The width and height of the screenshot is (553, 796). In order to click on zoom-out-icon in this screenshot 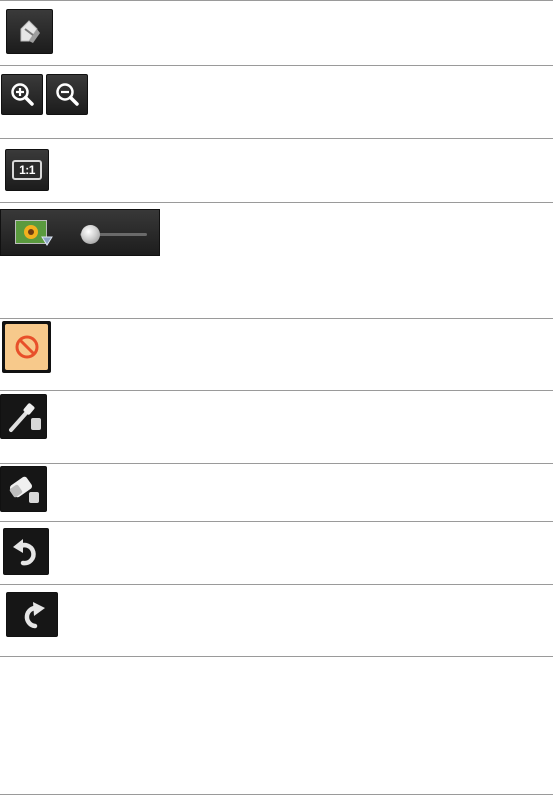, I will do `click(67, 94)`.